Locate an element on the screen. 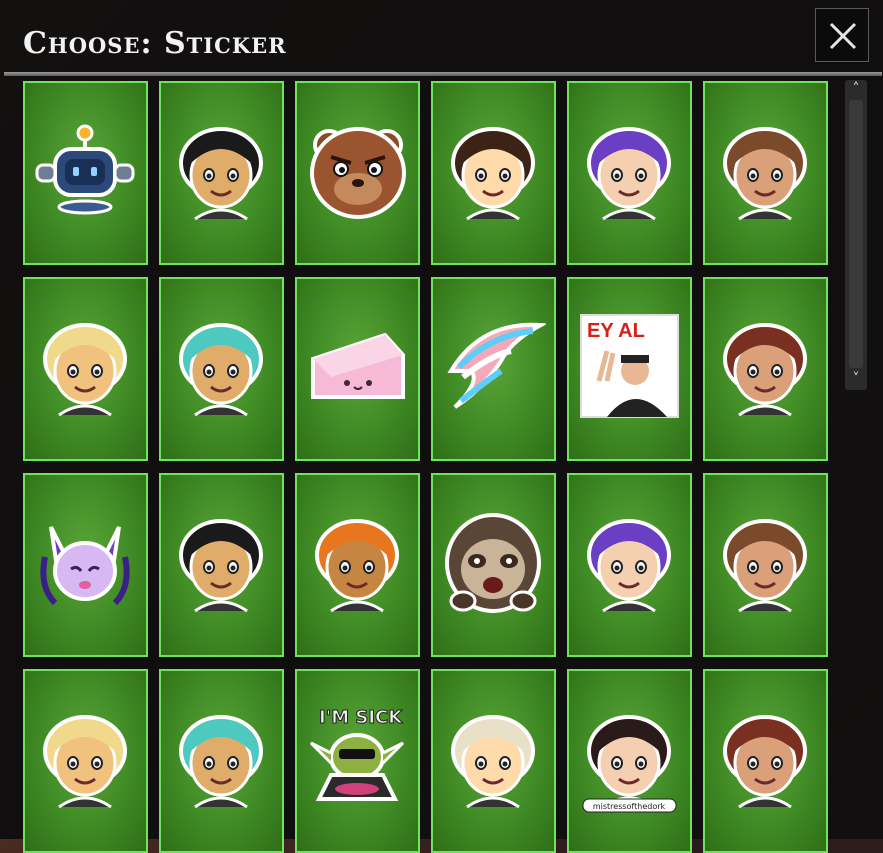 This screenshot has width=883, height=853. headband-sunglasses-sticker is located at coordinates (221, 174).